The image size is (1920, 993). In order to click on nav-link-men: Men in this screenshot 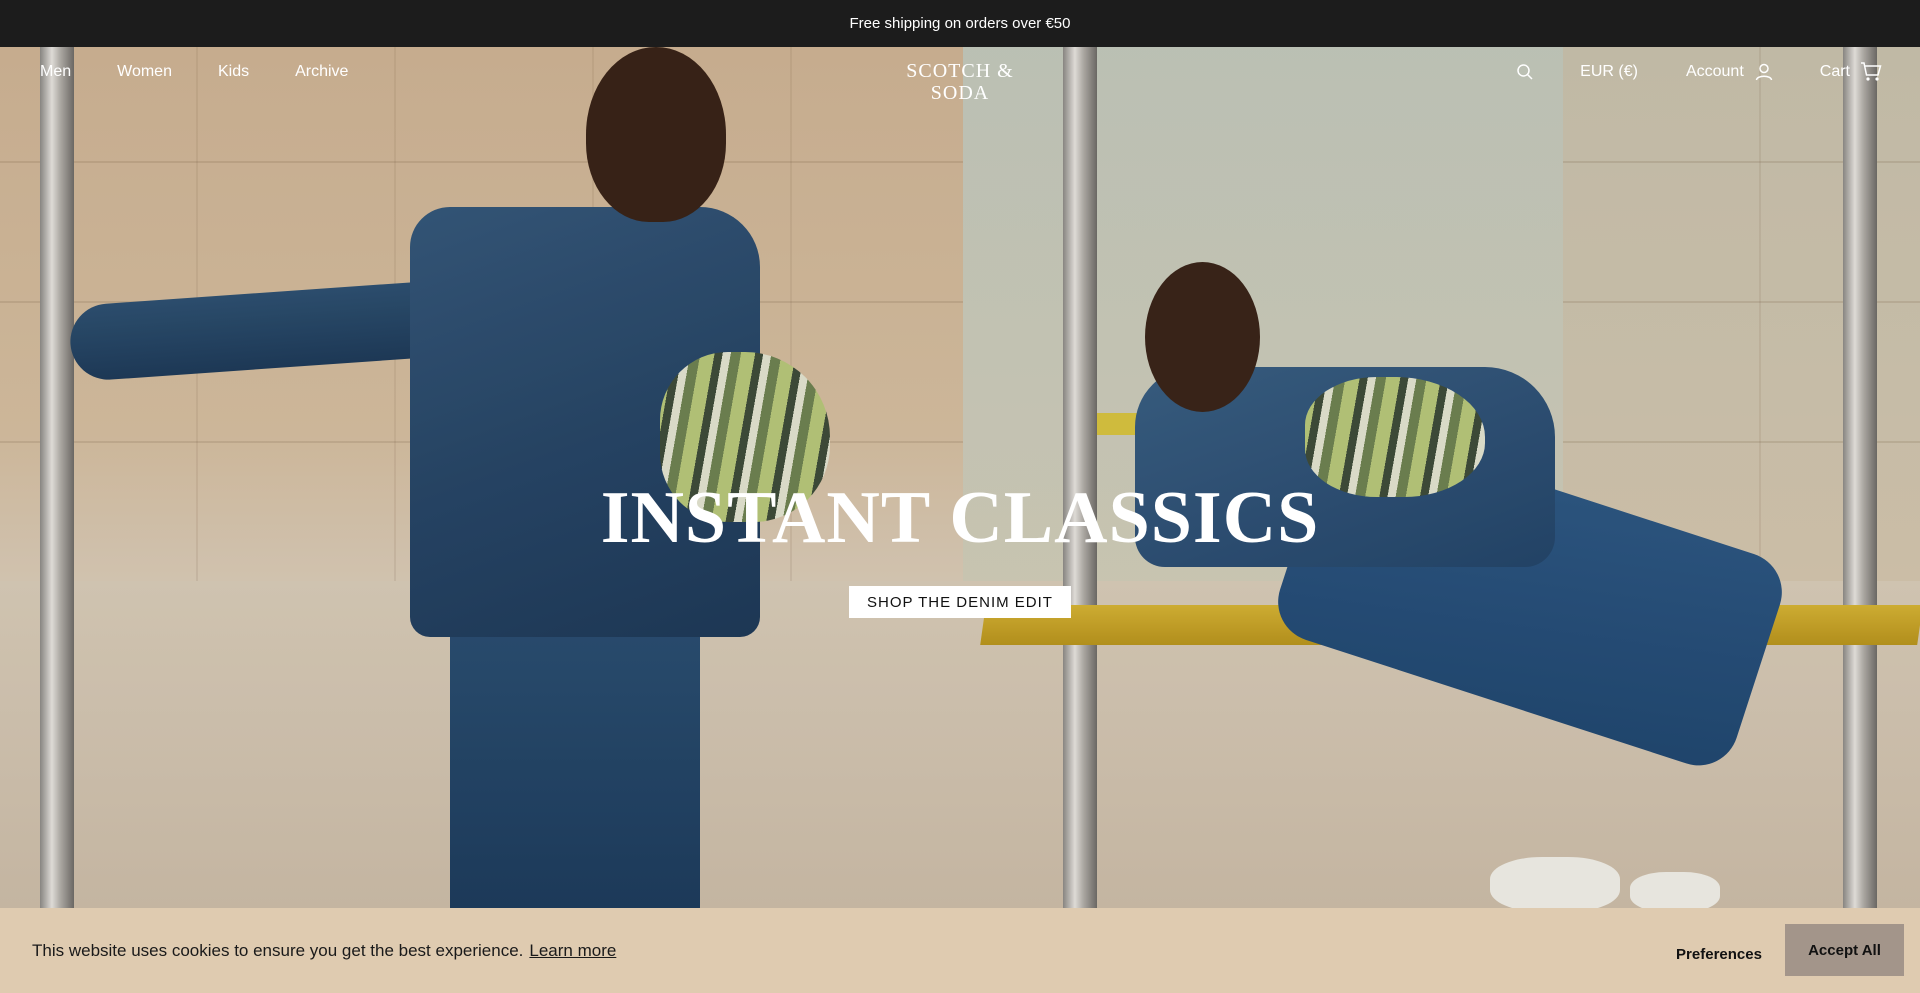, I will do `click(55, 72)`.